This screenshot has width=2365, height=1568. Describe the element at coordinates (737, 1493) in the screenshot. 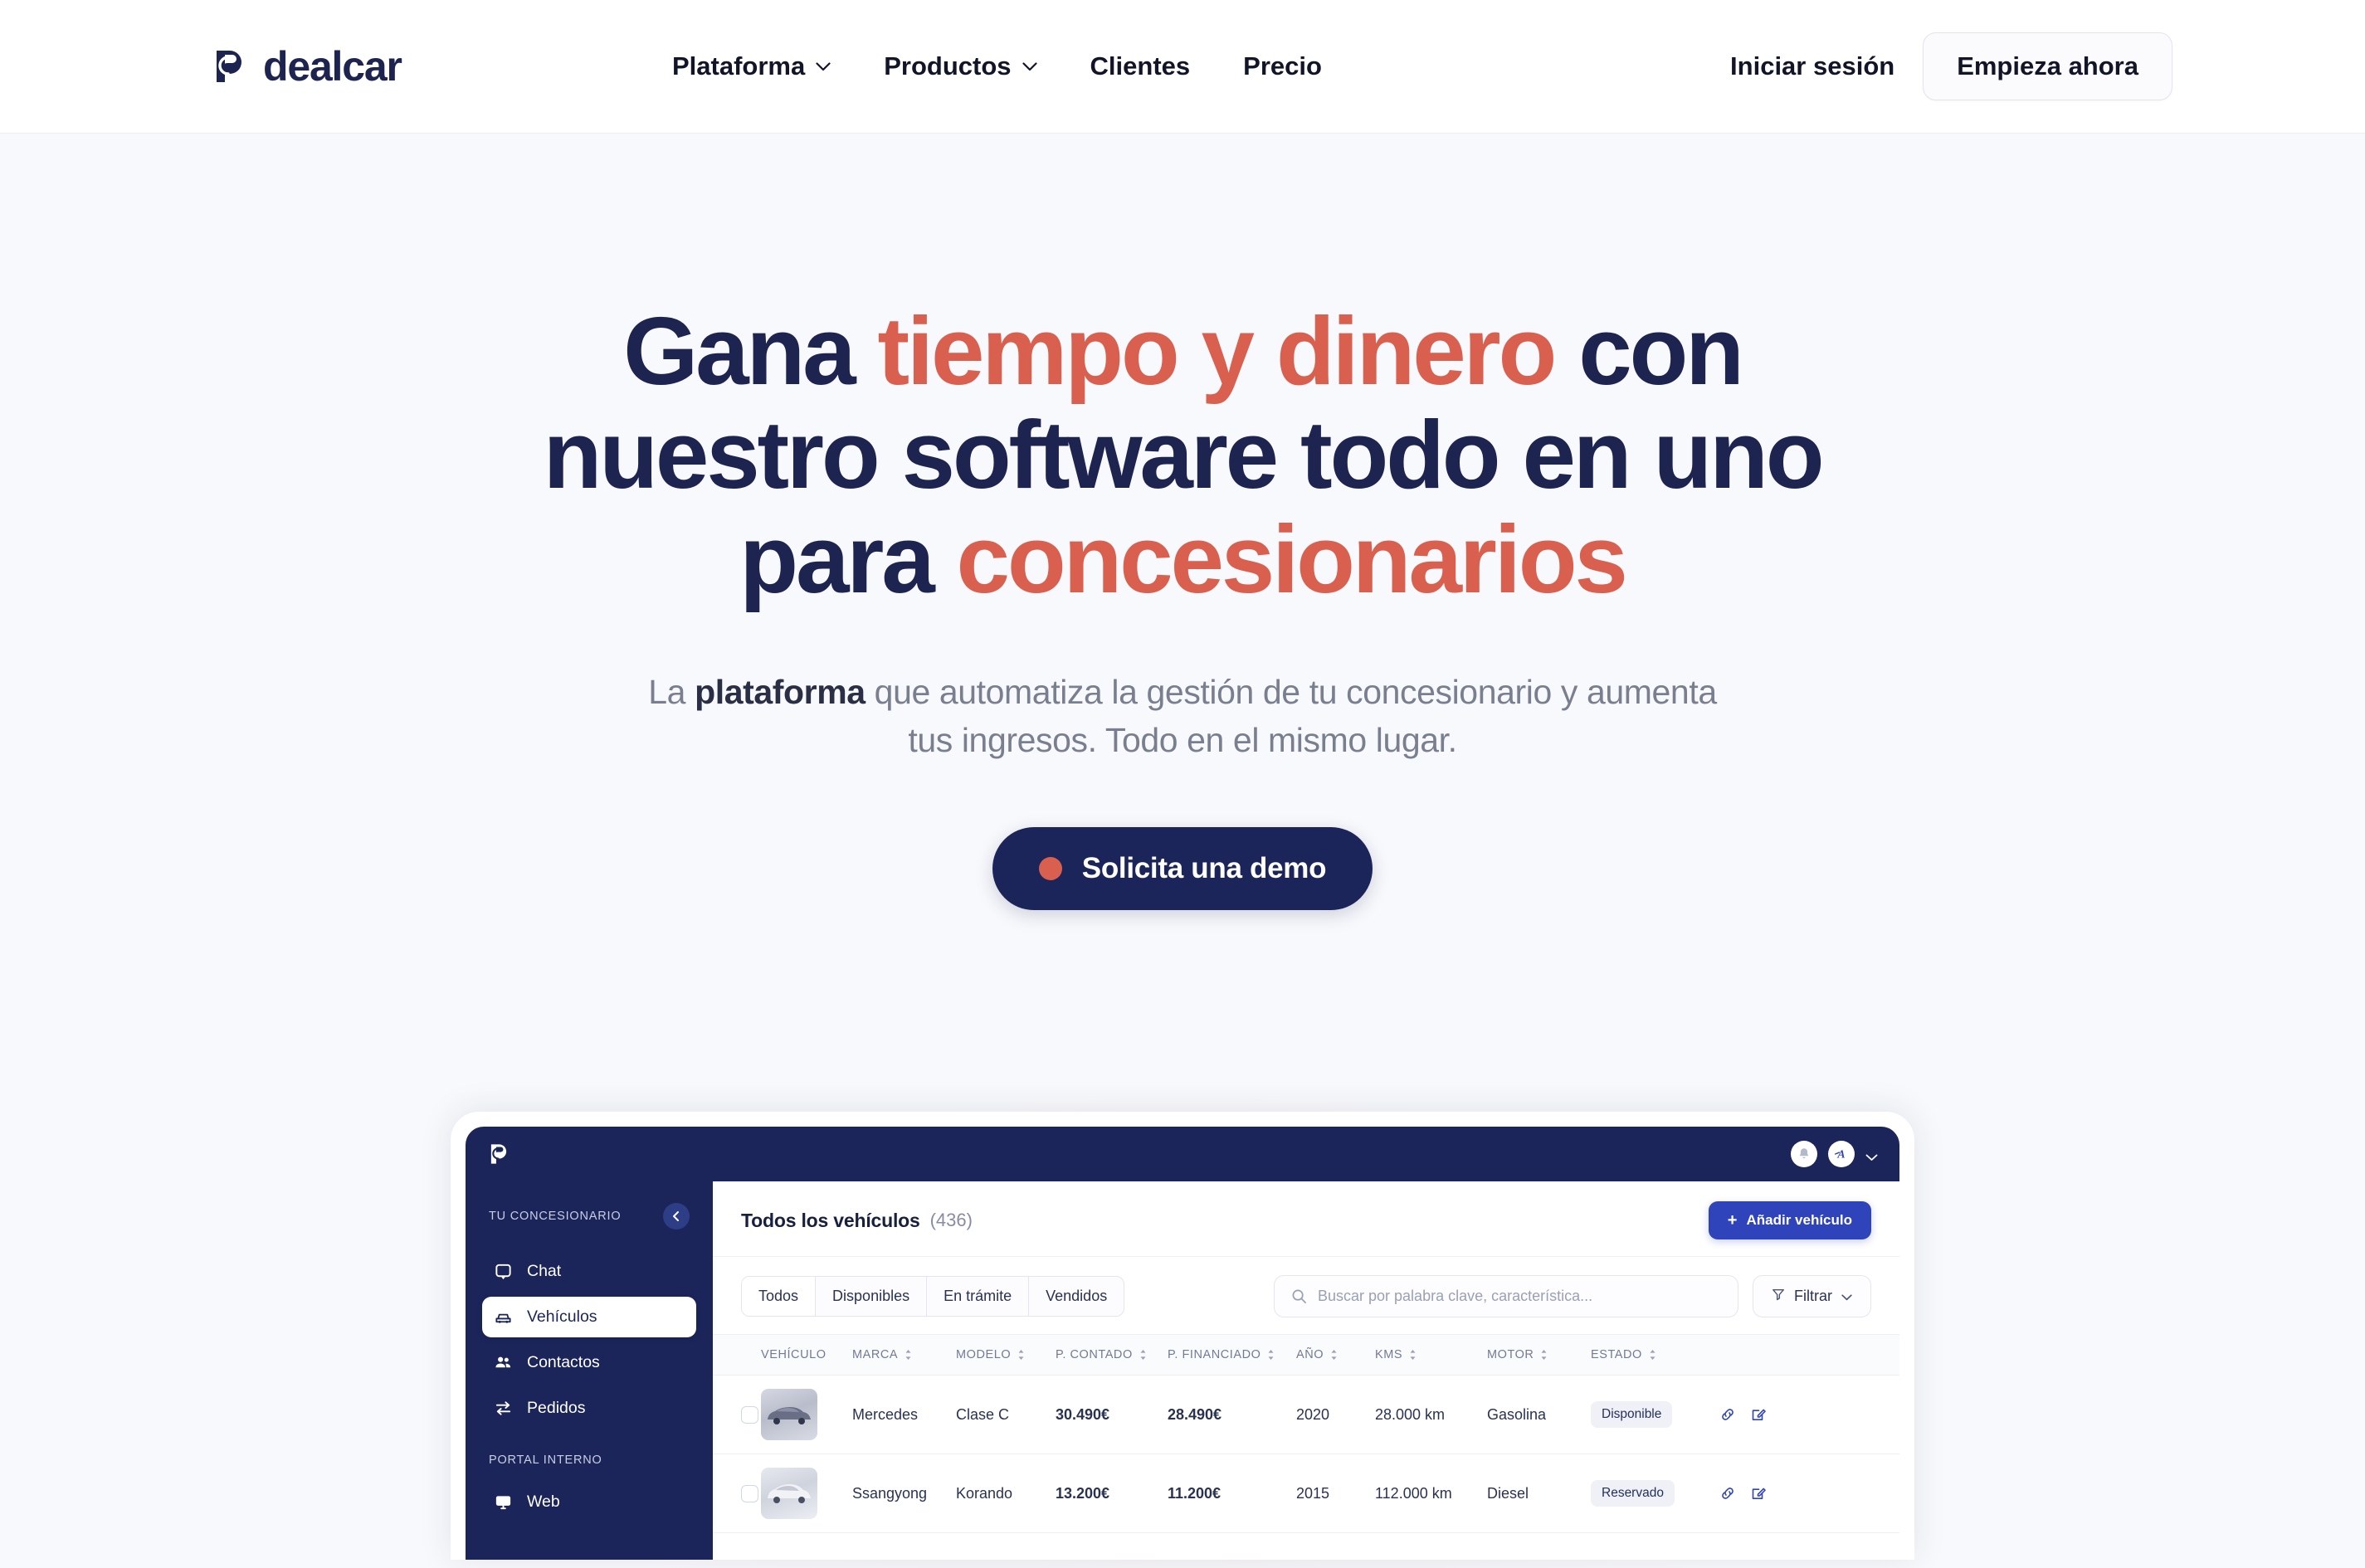

I see `row-select-cell` at that location.